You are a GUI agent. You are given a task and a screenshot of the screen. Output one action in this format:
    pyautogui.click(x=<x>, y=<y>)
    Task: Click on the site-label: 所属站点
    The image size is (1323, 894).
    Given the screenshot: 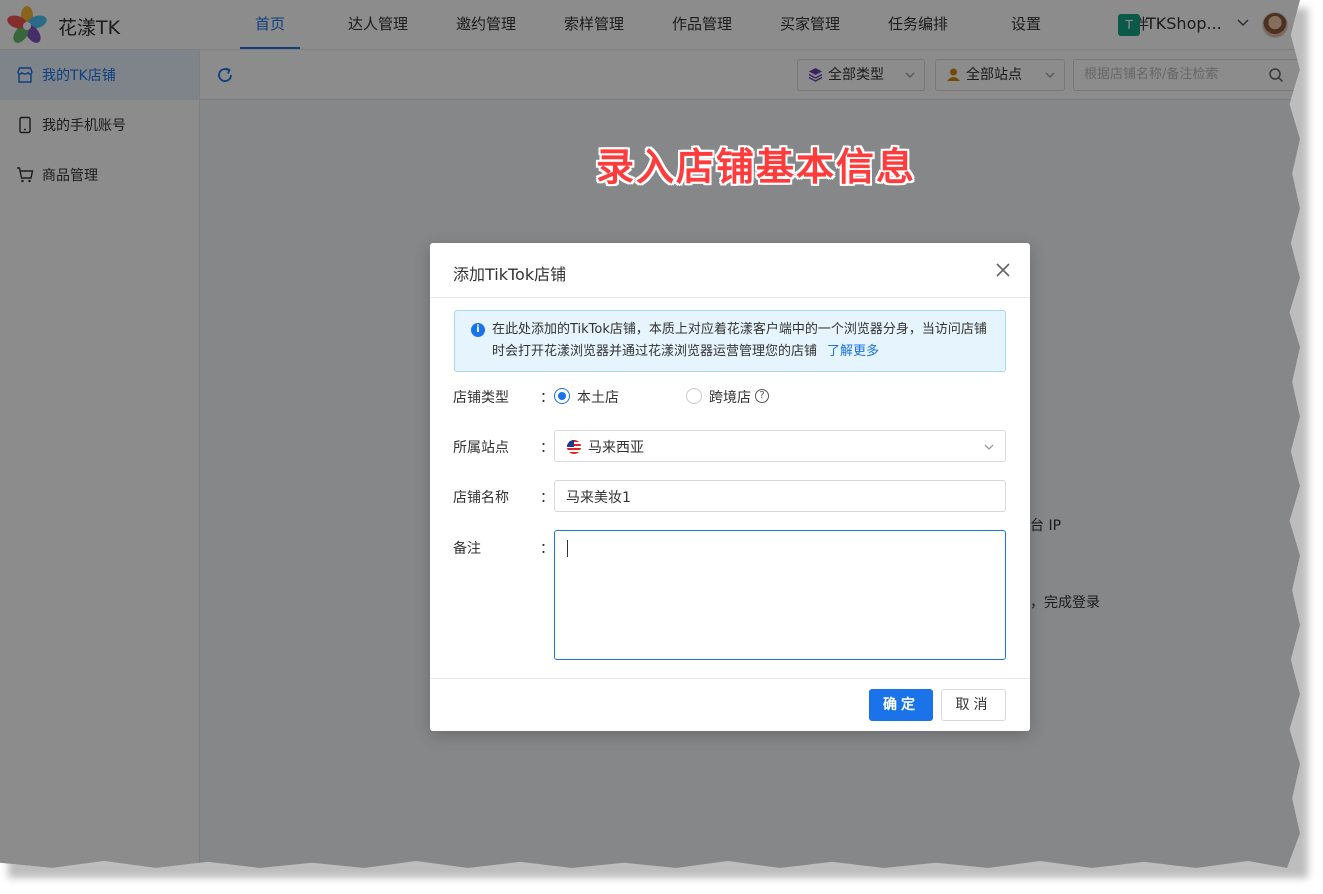 What is the action you would take?
    pyautogui.click(x=481, y=448)
    